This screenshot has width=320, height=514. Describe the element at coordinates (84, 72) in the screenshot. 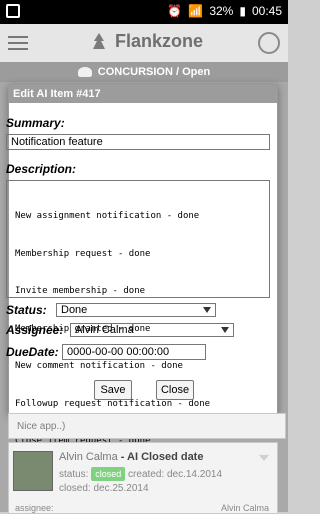

I see `group-icon` at that location.